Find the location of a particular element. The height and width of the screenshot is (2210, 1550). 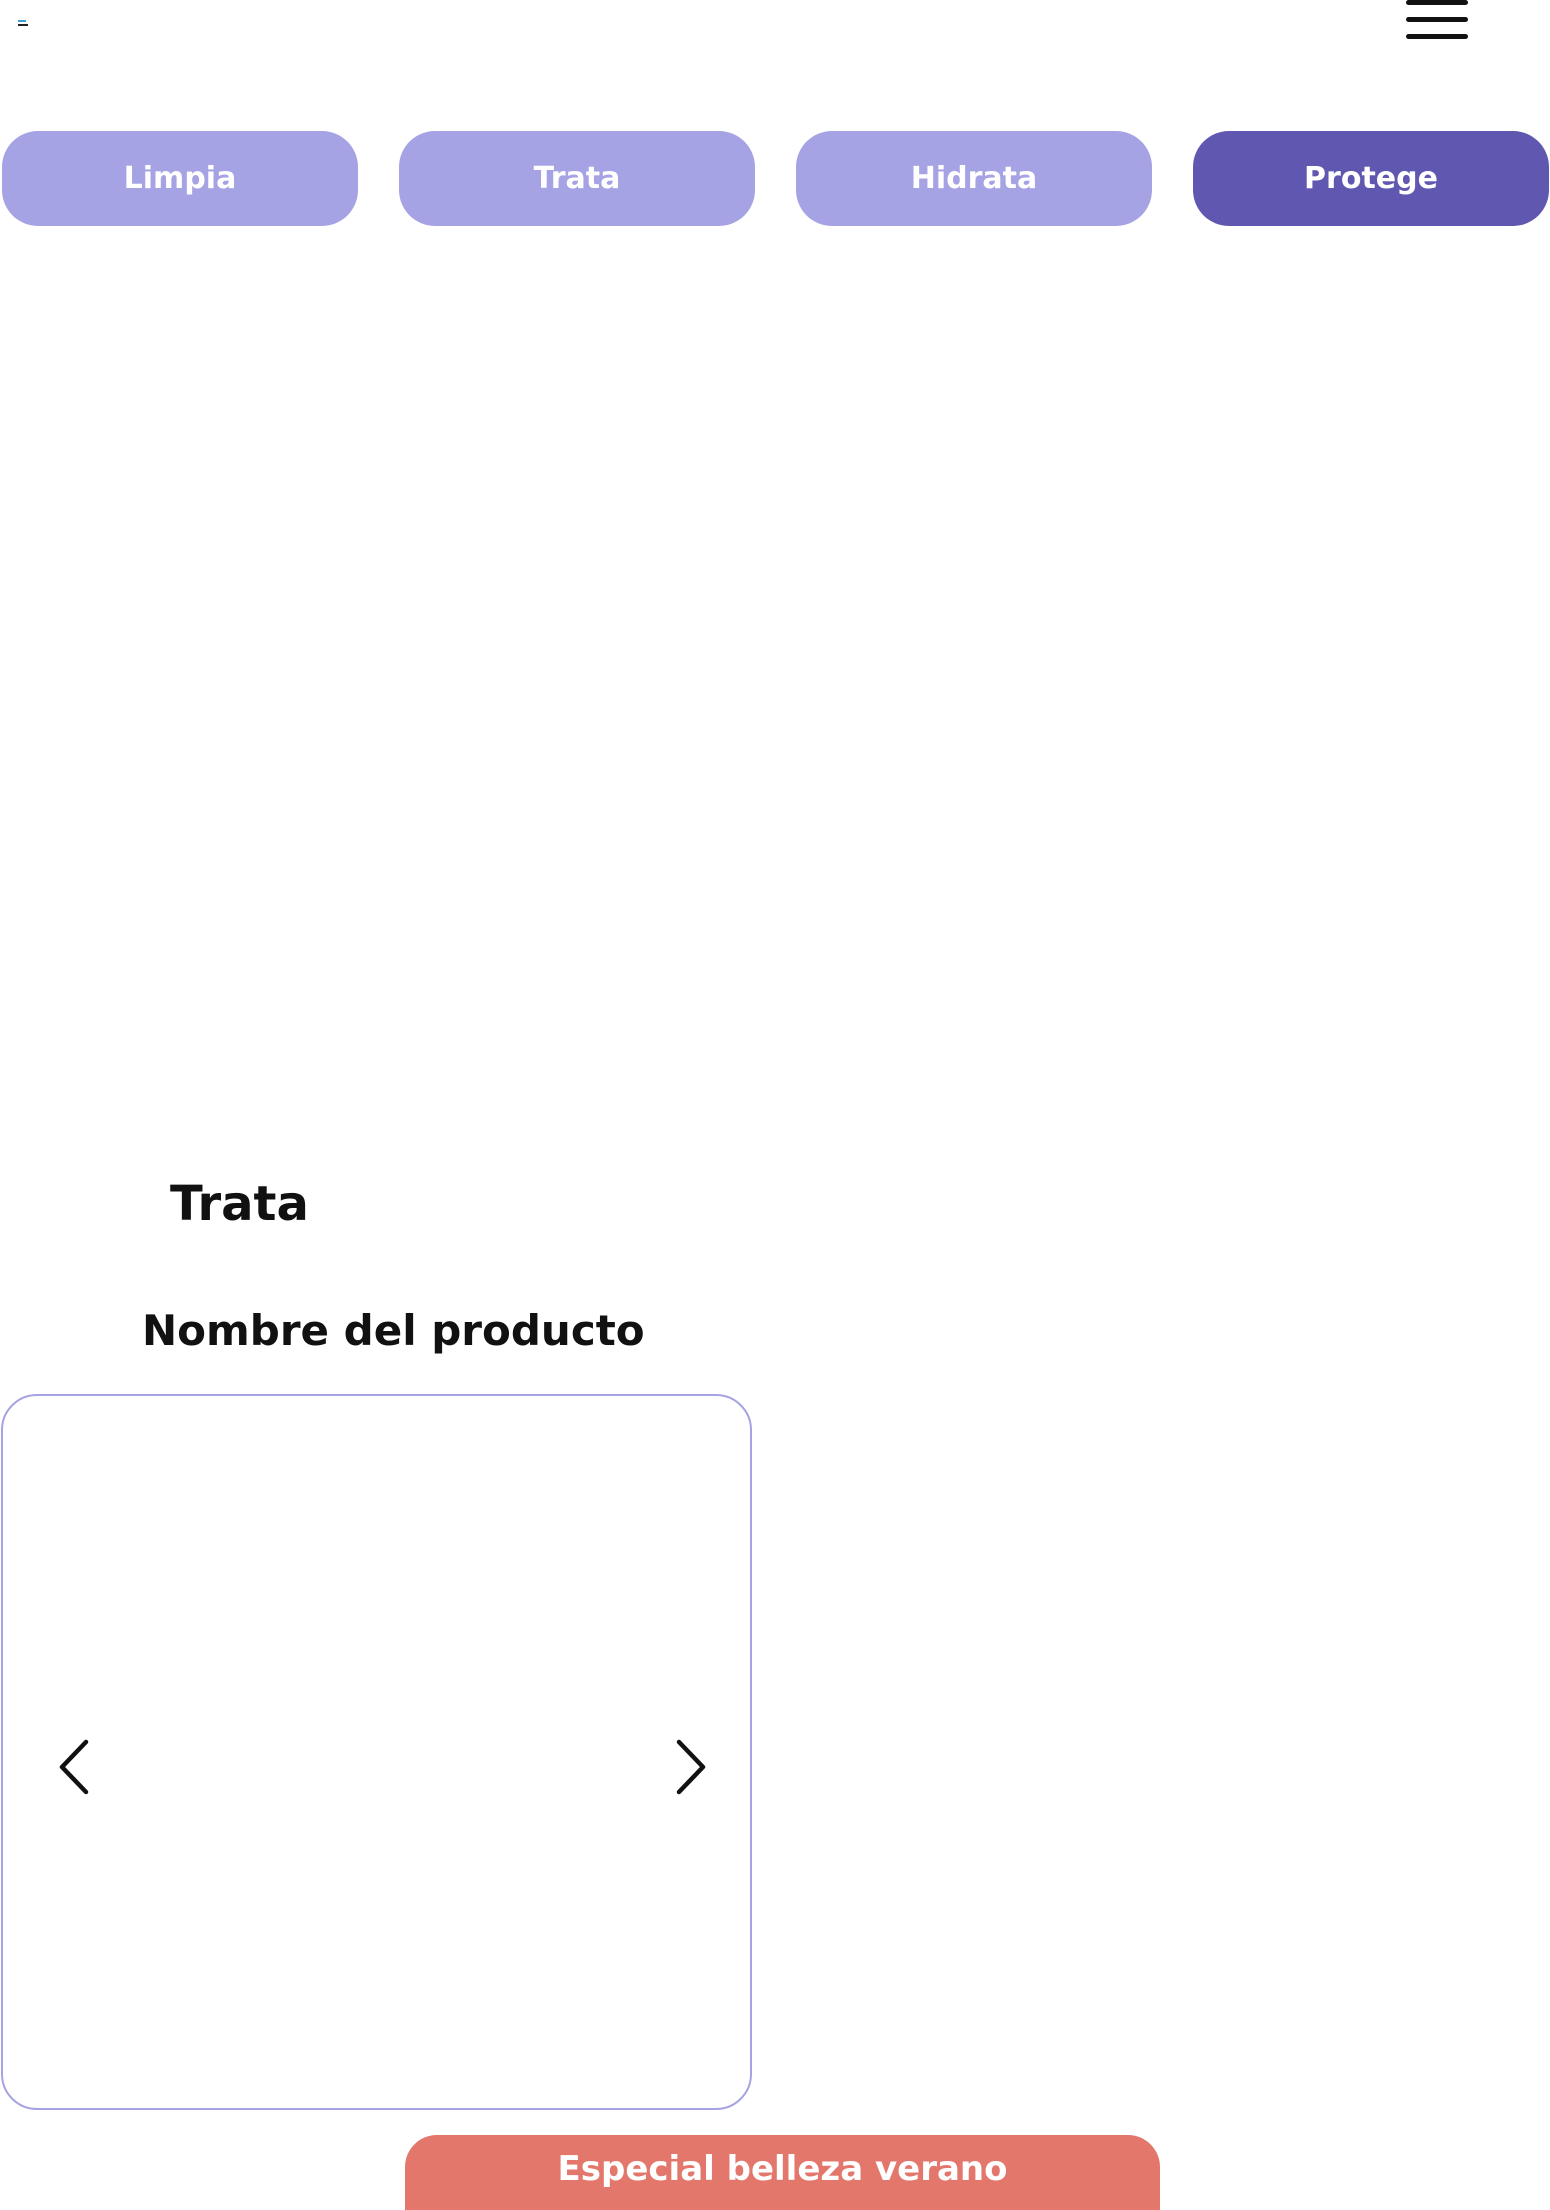

logo-stripe-top is located at coordinates (22, 21).